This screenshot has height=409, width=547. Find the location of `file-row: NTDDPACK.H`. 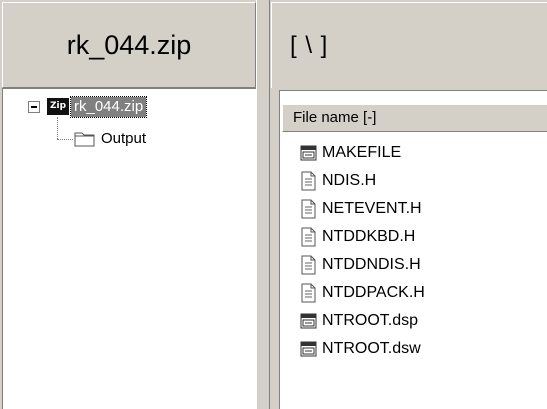

file-row: NTDDPACK.H is located at coordinates (423, 293).